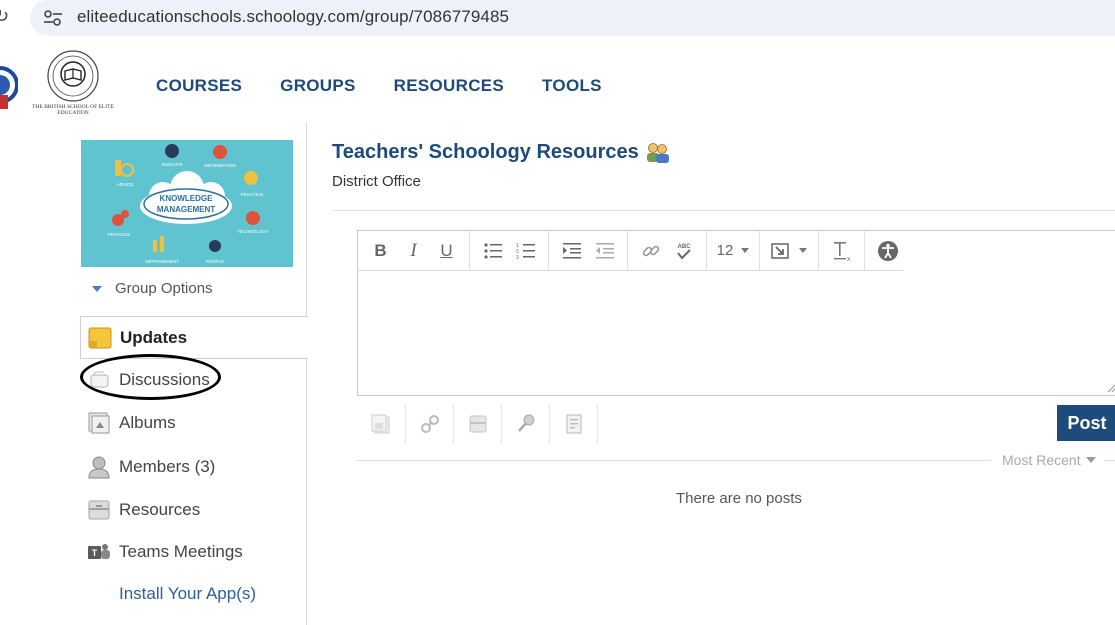  I want to click on school-crest-logo, so click(9, 85).